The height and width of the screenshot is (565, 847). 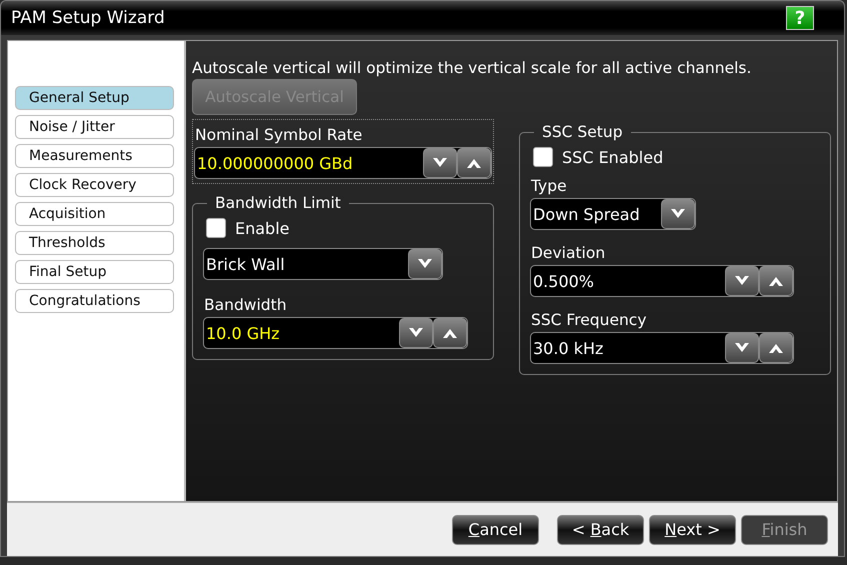 What do you see at coordinates (94, 127) in the screenshot?
I see `wizard-step: Noise / Jitter` at bounding box center [94, 127].